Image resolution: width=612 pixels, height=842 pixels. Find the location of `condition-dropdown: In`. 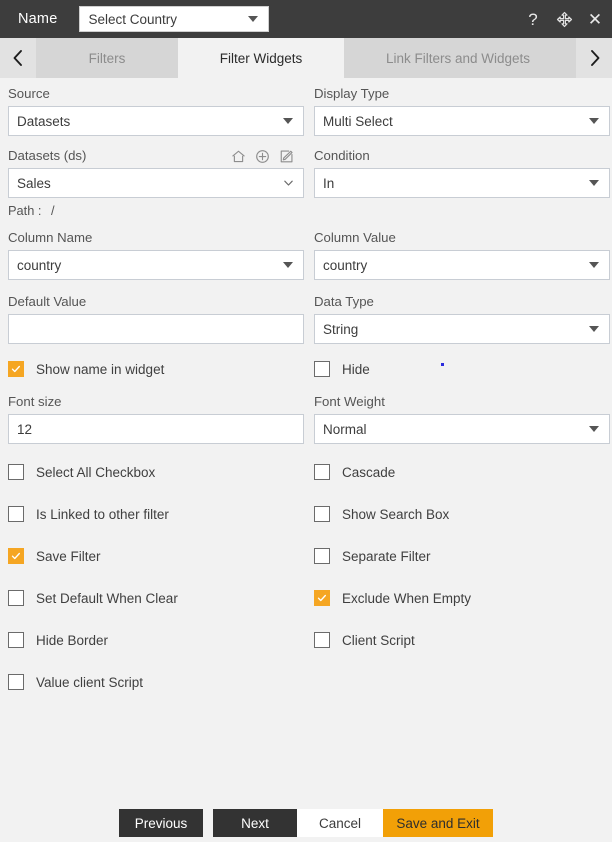

condition-dropdown: In is located at coordinates (462, 183).